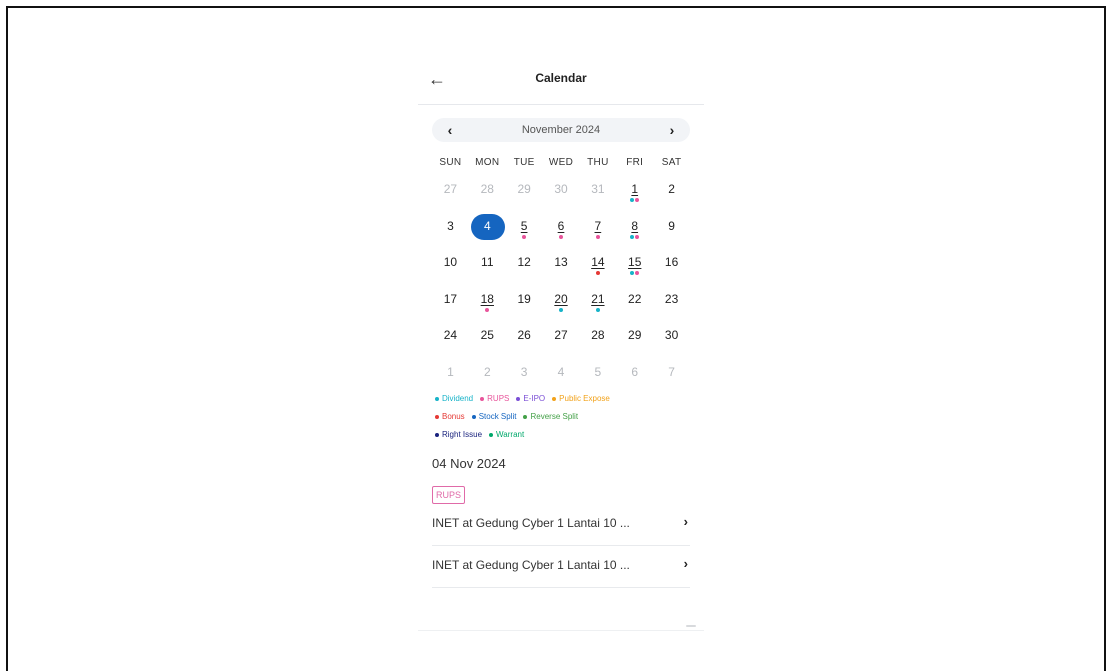 The height and width of the screenshot is (671, 1114). I want to click on day-number: 23, so click(671, 298).